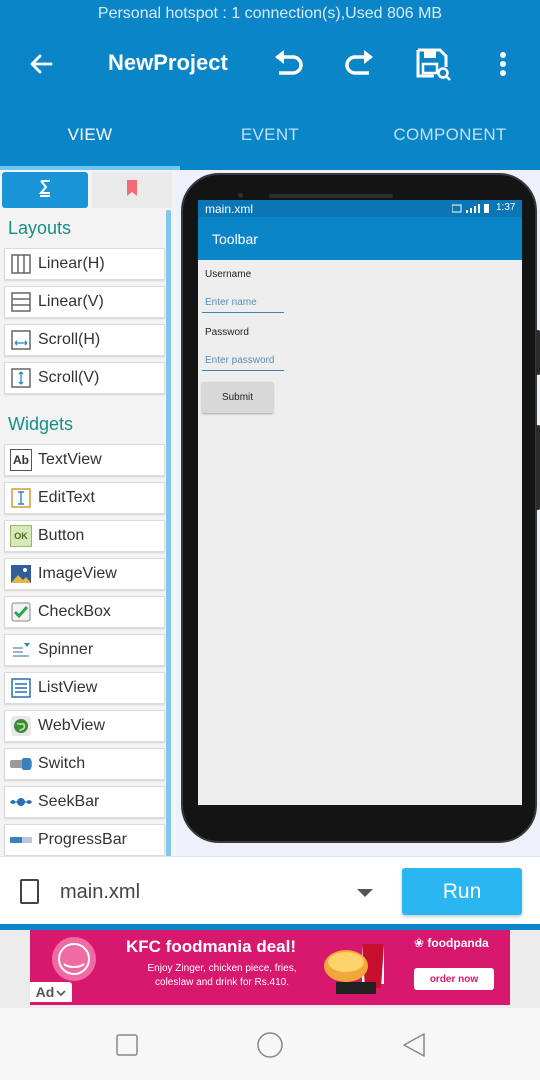 The width and height of the screenshot is (540, 1080). Describe the element at coordinates (21, 726) in the screenshot. I see `webview-icon` at that location.